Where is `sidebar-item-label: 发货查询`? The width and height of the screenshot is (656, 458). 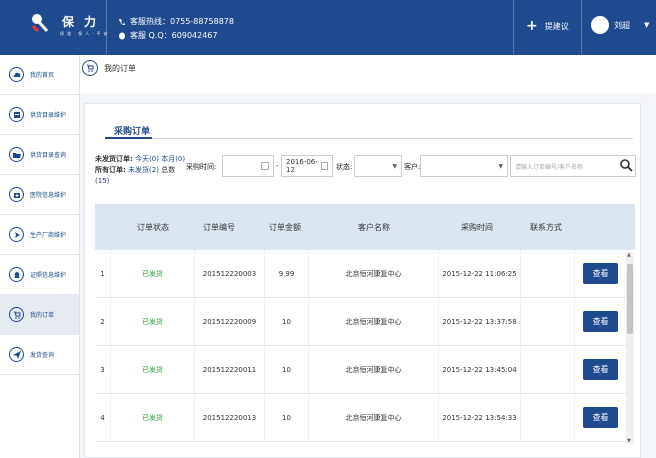 sidebar-item-label: 发货查询 is located at coordinates (42, 355).